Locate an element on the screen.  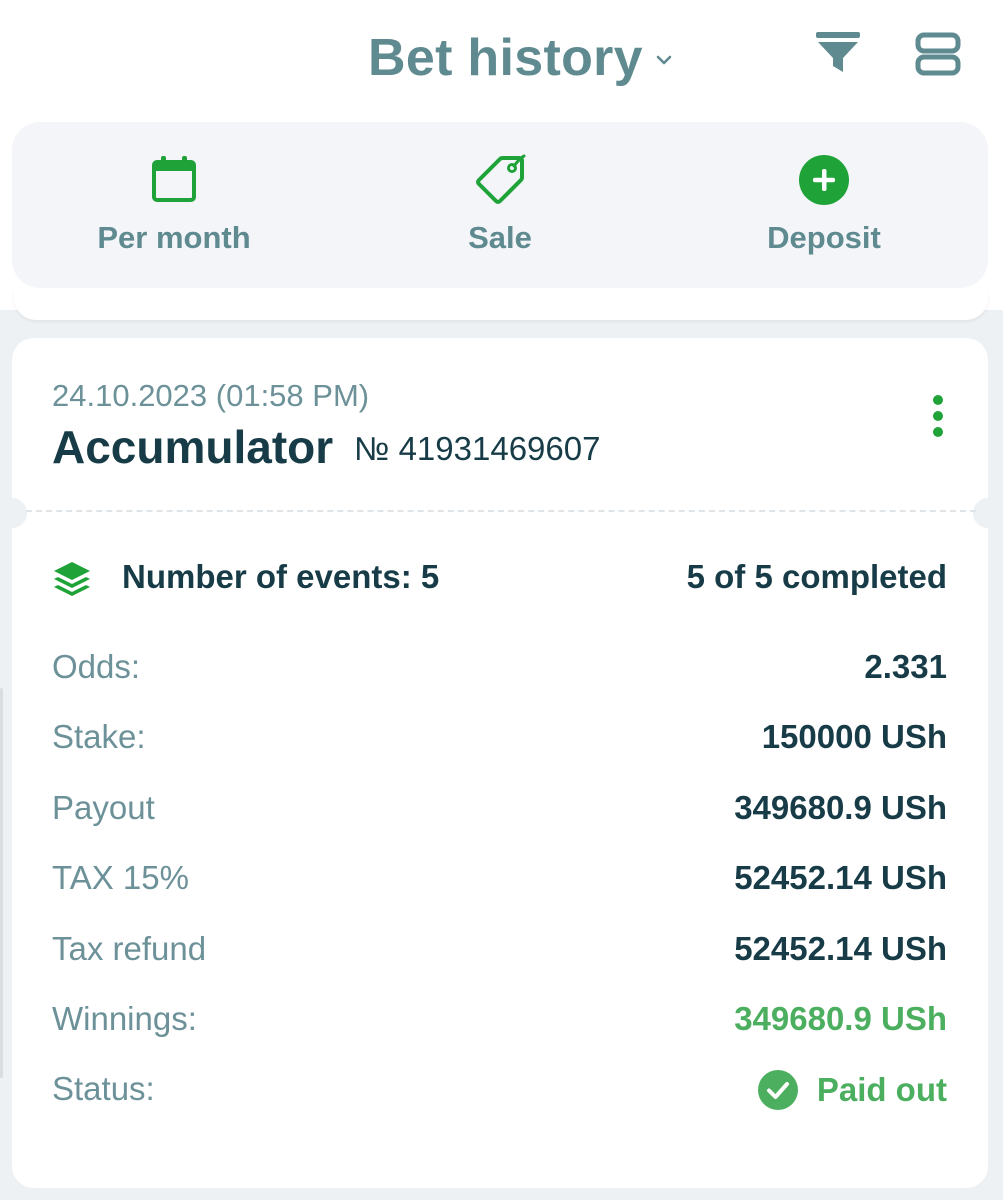
status-label: Status: is located at coordinates (103, 1088).